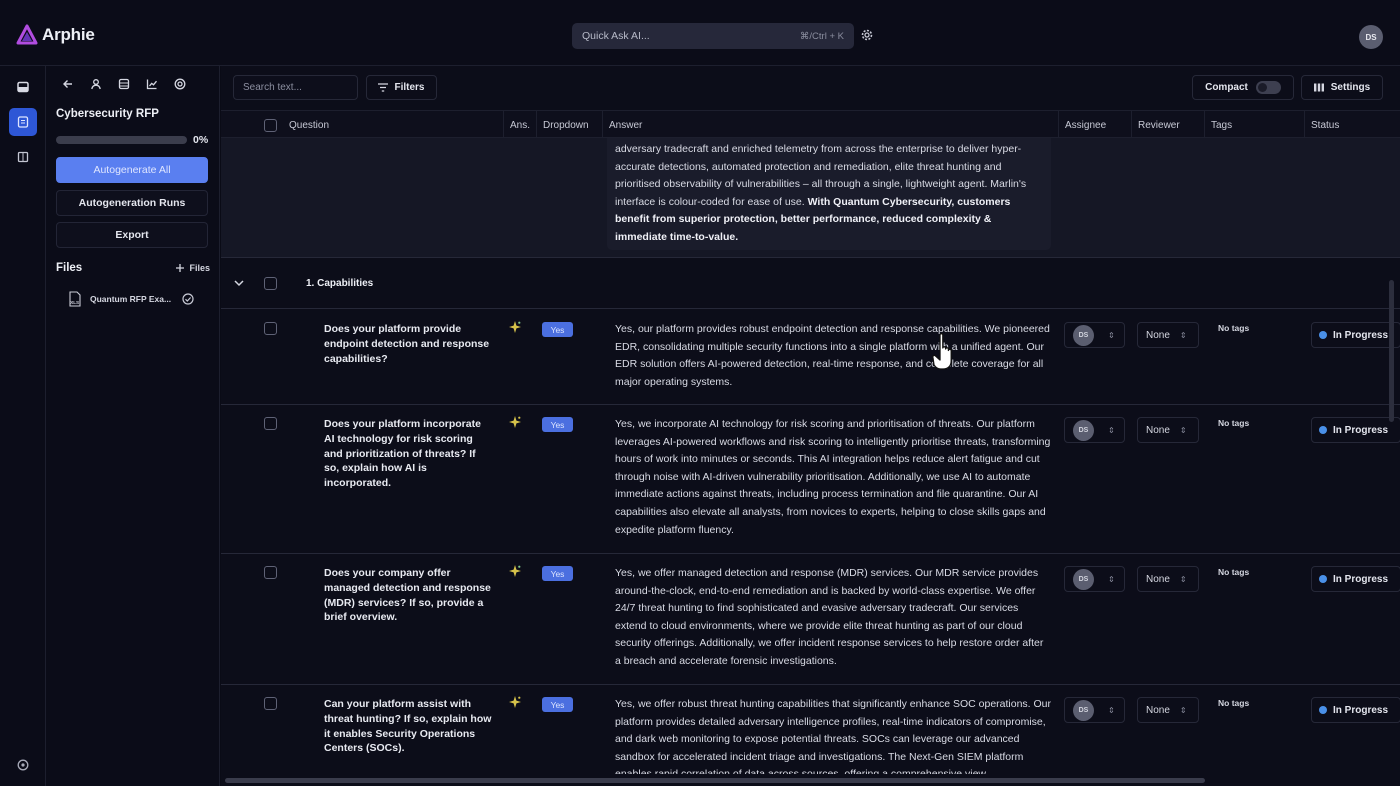  I want to click on quick-ask-input: Quick Ask AI... ⌘/Ctrl + K, so click(713, 36).